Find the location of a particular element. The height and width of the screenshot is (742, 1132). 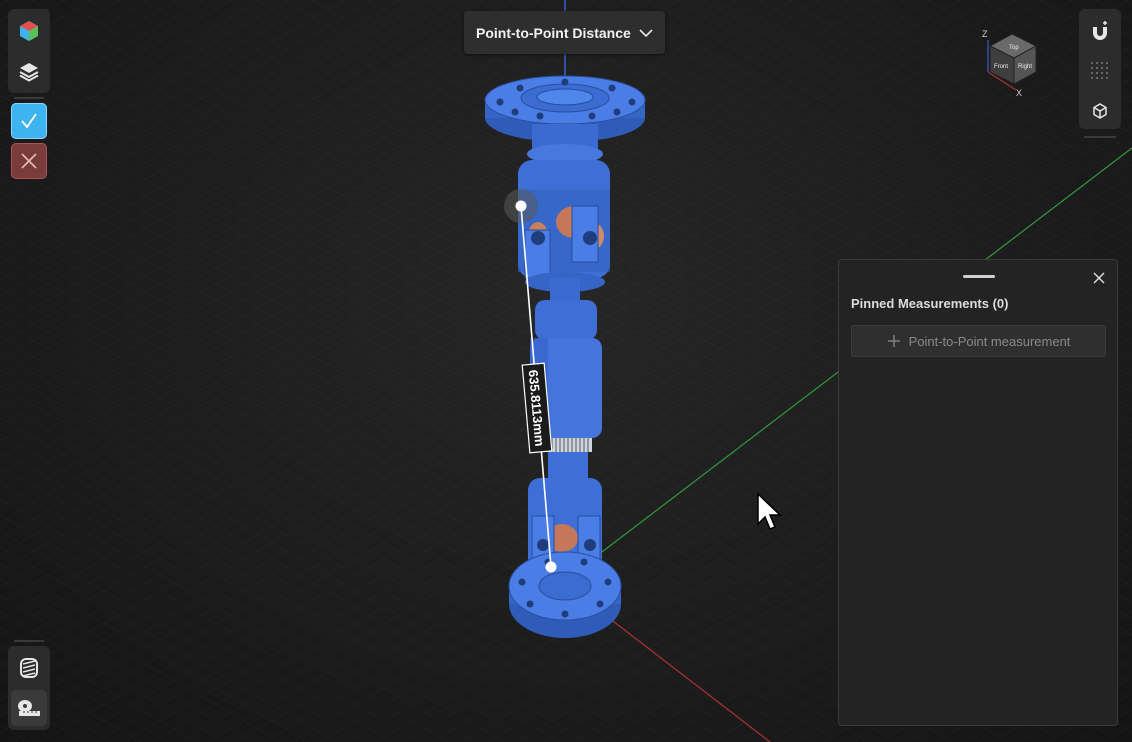

measurement-end-point is located at coordinates (551, 567).